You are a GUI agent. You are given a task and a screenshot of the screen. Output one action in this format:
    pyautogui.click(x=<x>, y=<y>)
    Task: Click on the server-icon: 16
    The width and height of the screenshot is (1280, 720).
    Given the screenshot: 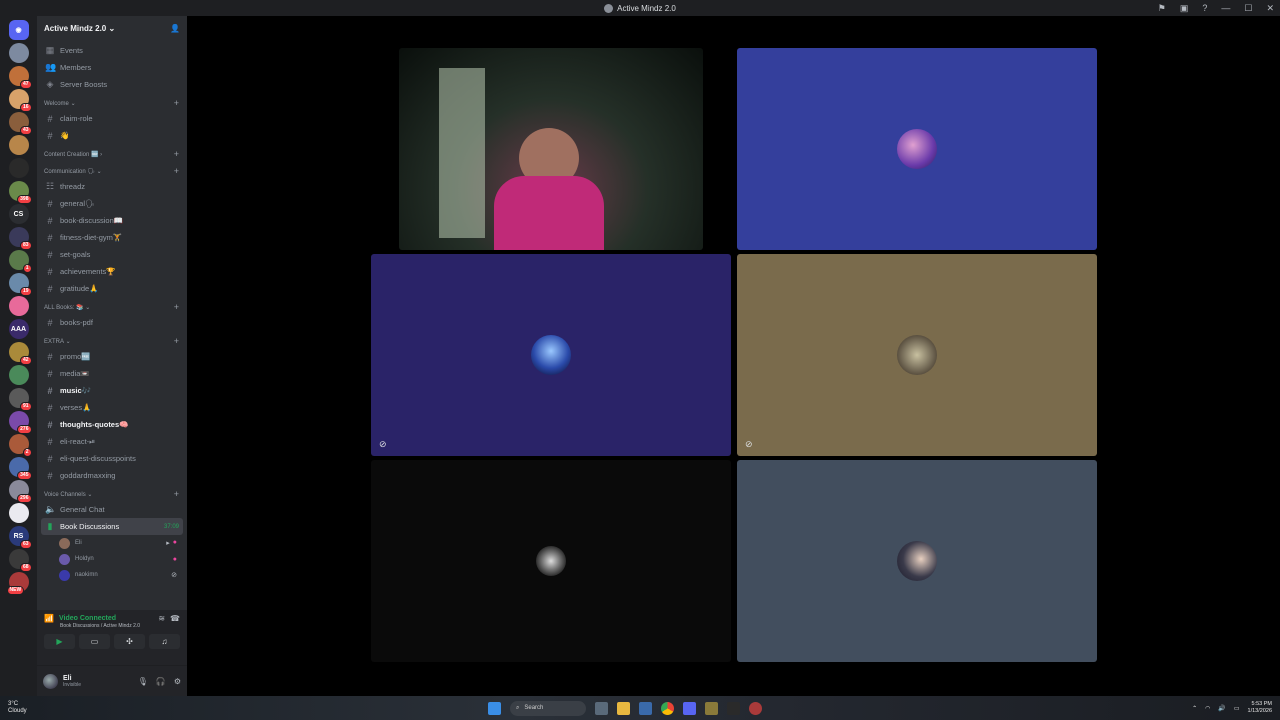 What is the action you would take?
    pyautogui.click(x=20, y=100)
    